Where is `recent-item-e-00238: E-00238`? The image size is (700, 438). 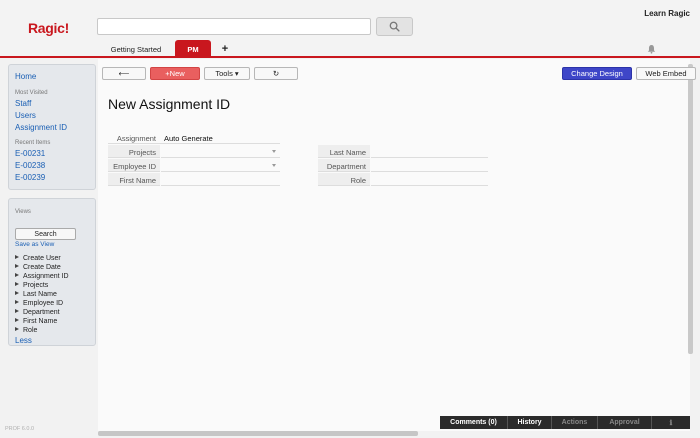 recent-item-e-00238: E-00238 is located at coordinates (30, 165).